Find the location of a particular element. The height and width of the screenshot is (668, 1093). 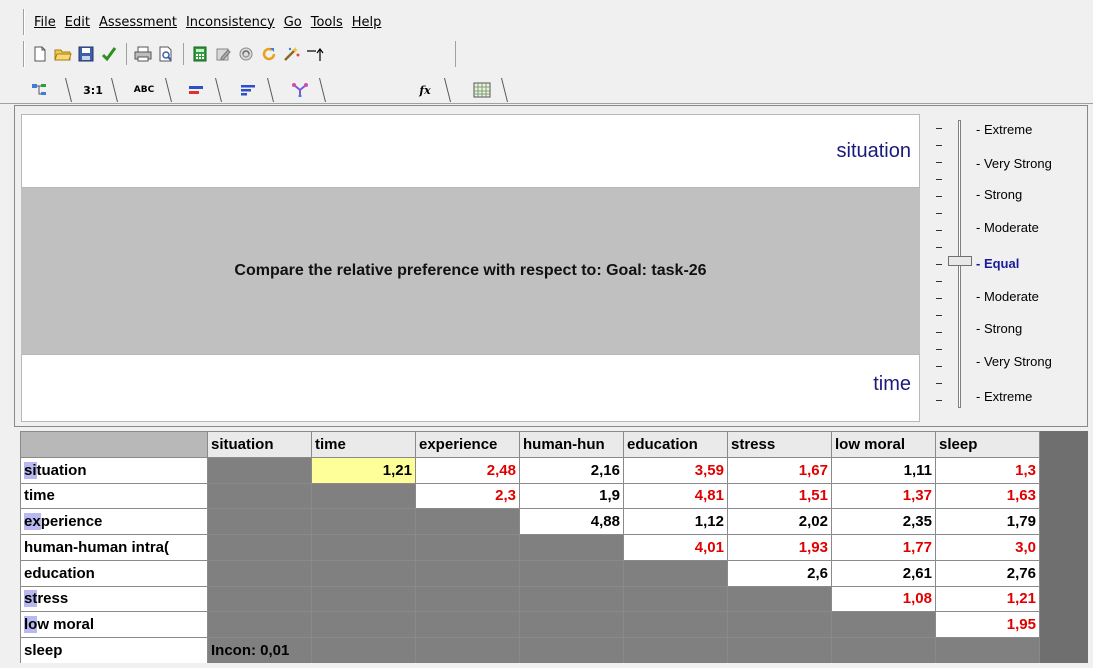

scale-label: - Equal is located at coordinates (997, 263).